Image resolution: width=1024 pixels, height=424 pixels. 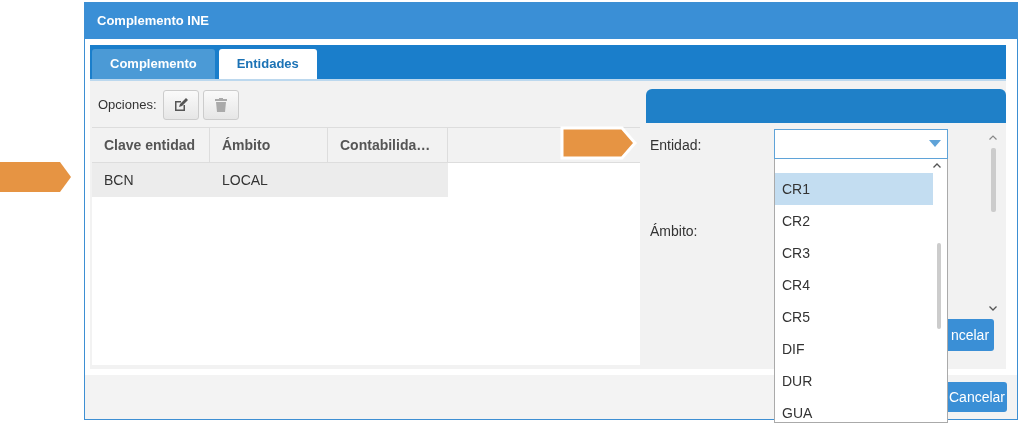 What do you see at coordinates (151, 144) in the screenshot?
I see `column-header: Clave entidad` at bounding box center [151, 144].